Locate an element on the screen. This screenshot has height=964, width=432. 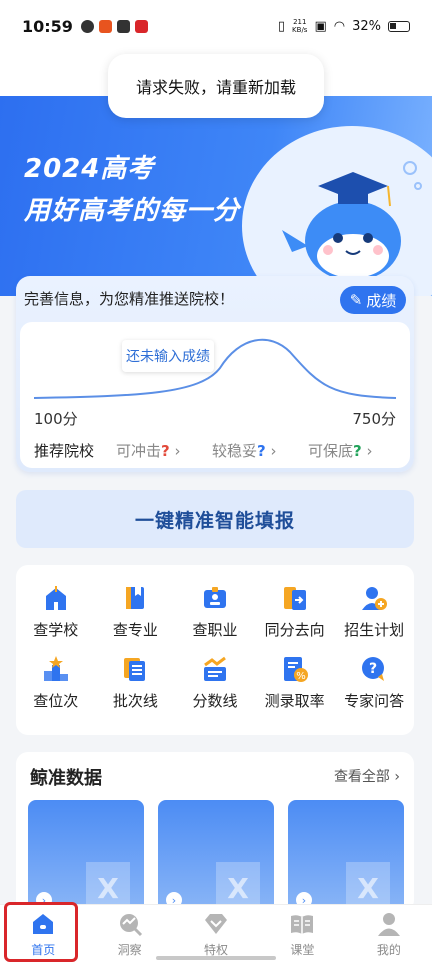
recommend-row: 推荐院校 可冲击? › 较稳妥? › 可保底? › is located at coordinates (219, 450).